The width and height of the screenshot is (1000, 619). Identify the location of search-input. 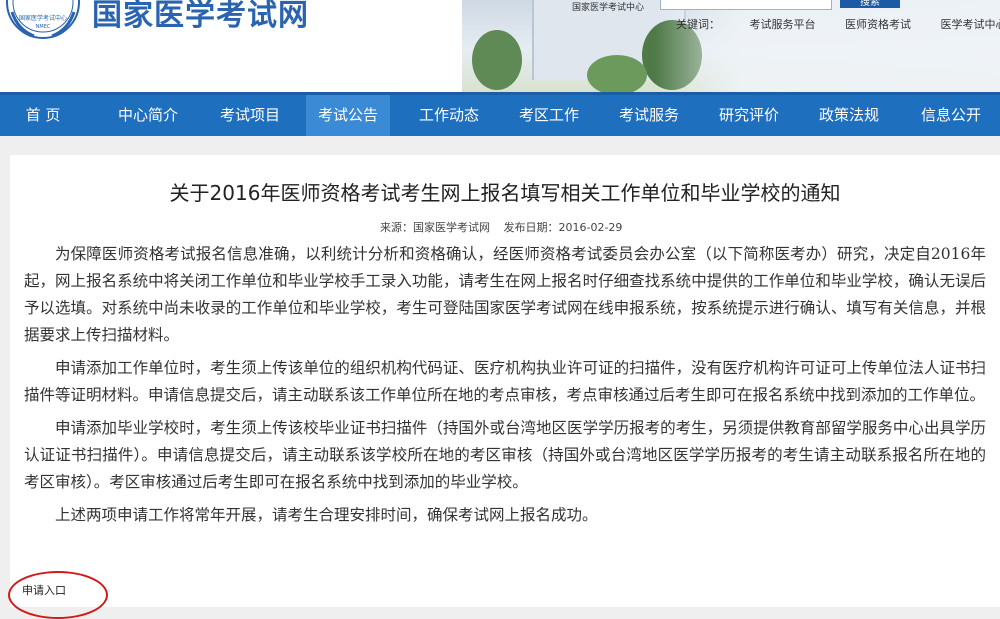
(746, 5).